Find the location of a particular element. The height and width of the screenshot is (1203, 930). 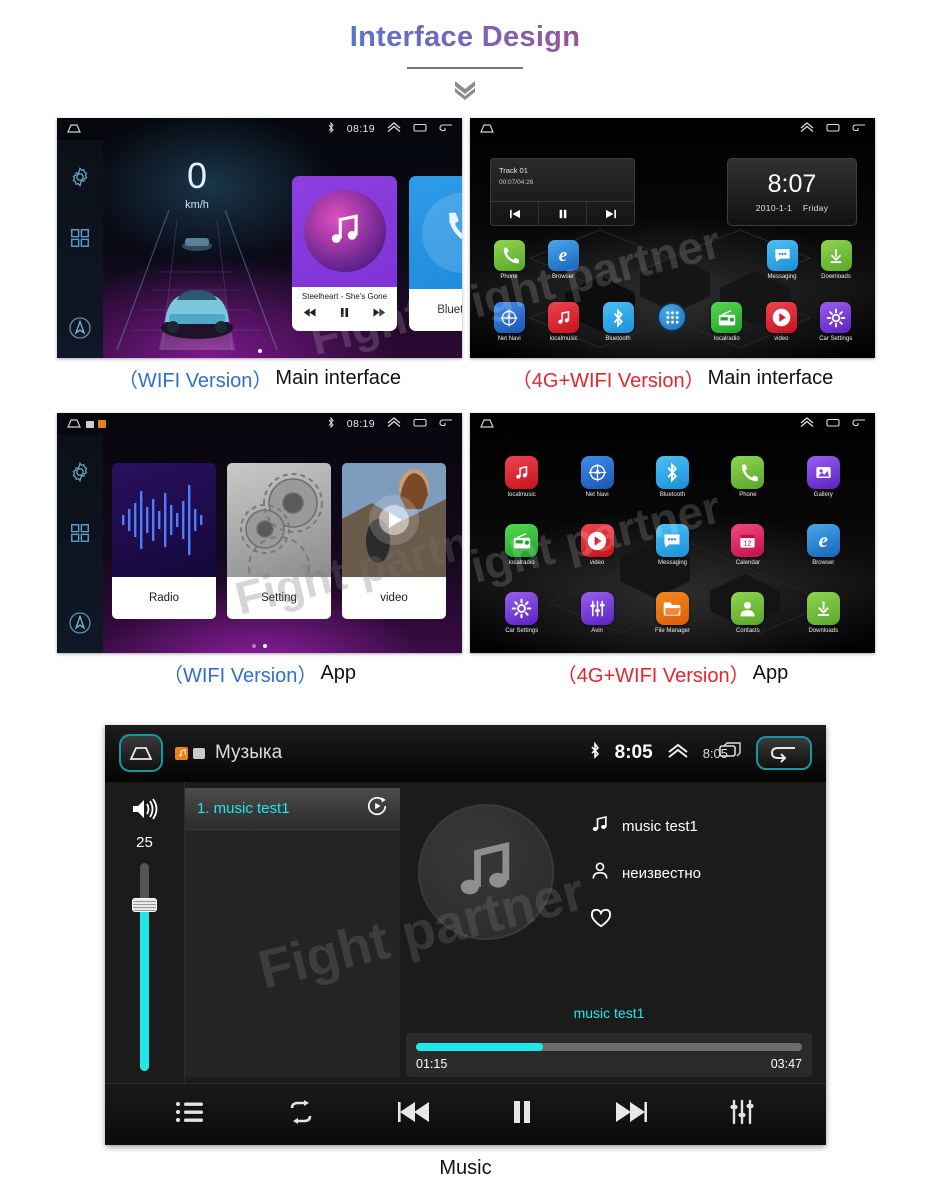

next-button is located at coordinates (631, 1114).